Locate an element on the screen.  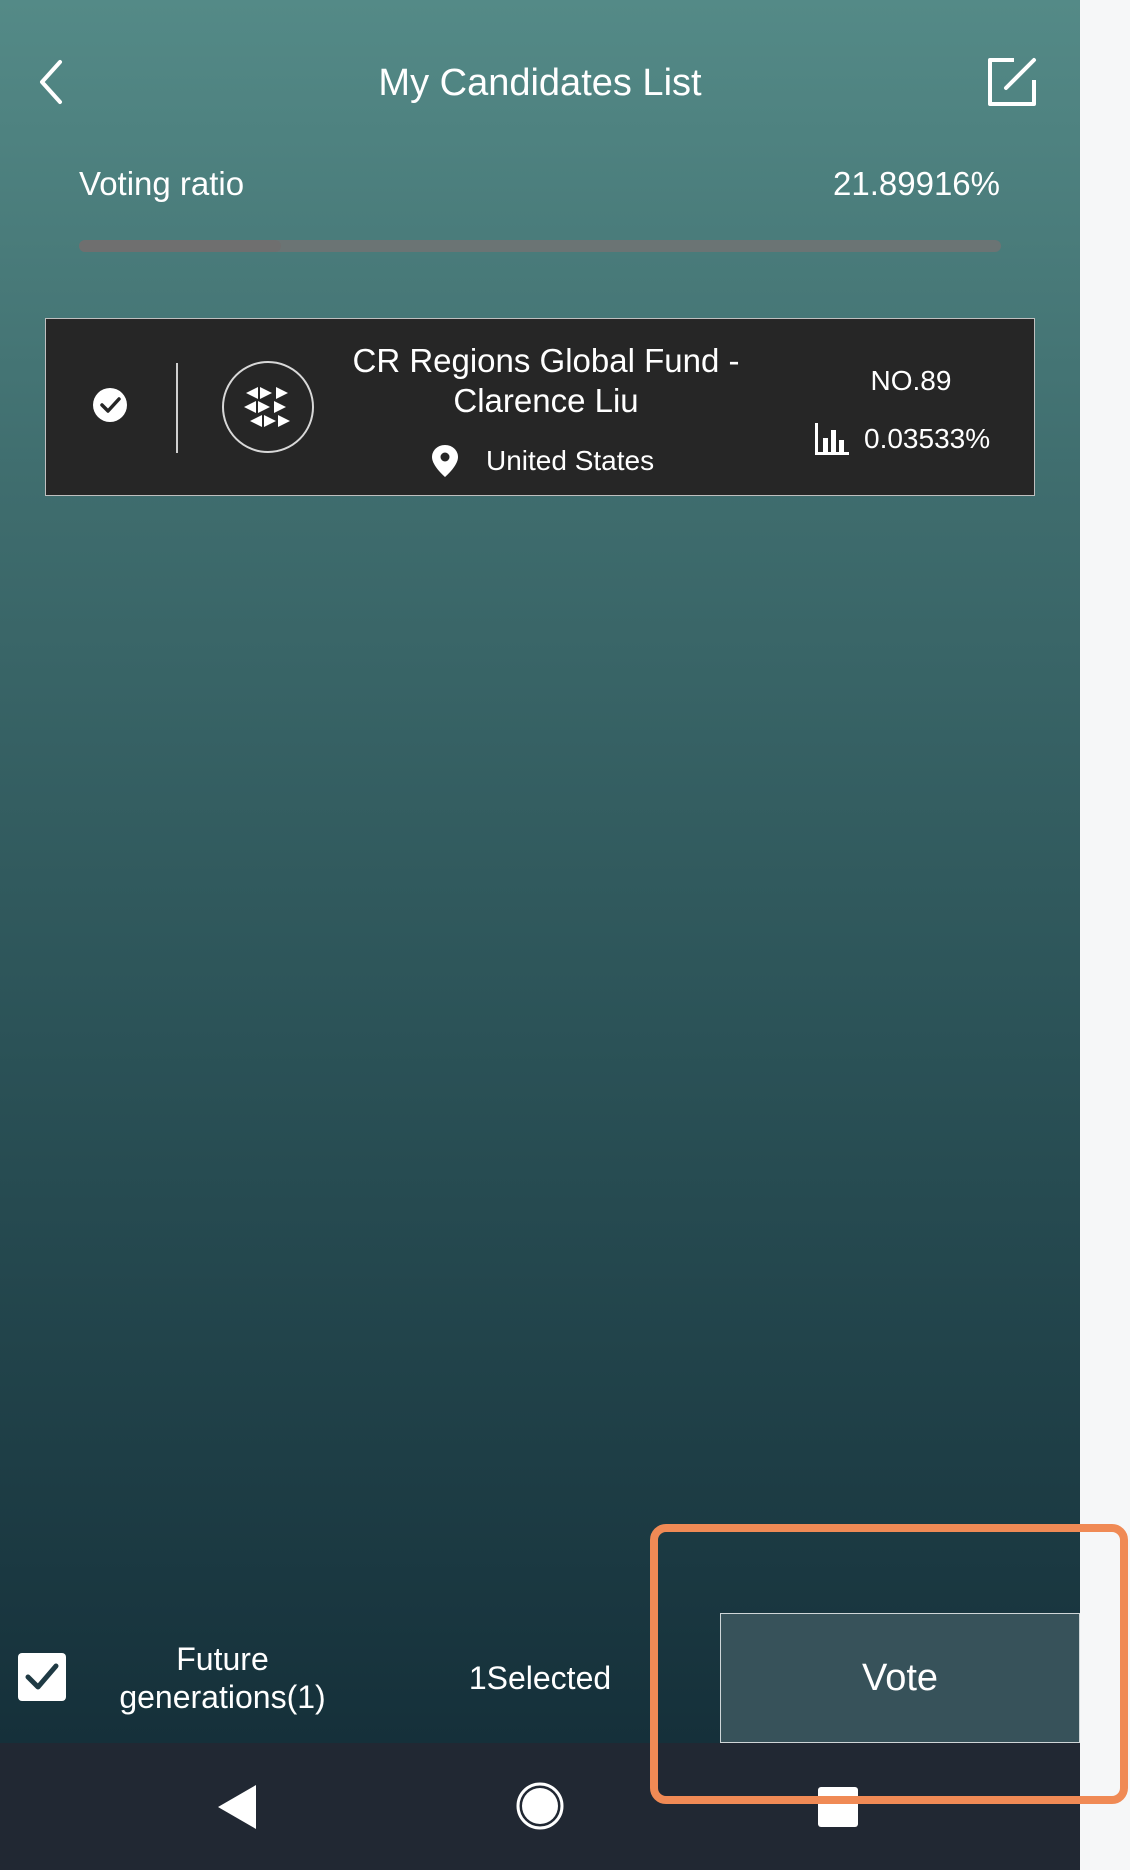
system-navigation-bar is located at coordinates (540, 1806).